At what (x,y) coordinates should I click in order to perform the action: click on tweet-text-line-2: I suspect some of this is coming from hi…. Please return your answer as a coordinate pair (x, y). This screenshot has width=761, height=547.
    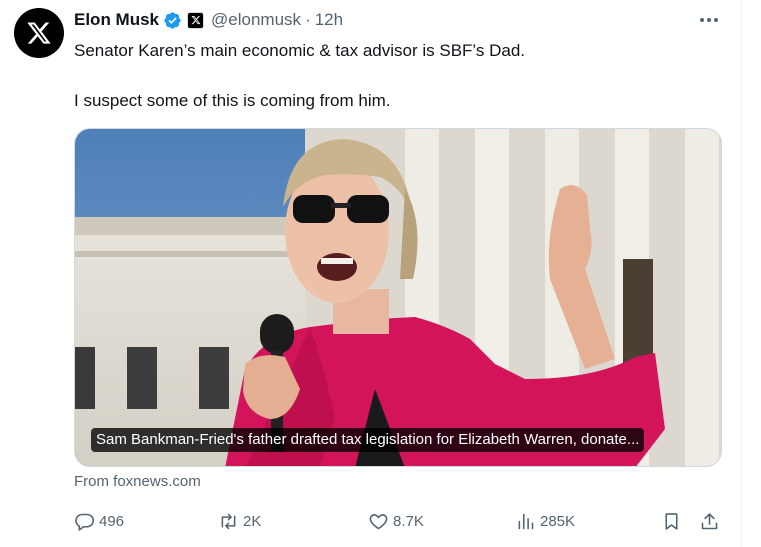
    Looking at the image, I should click on (232, 100).